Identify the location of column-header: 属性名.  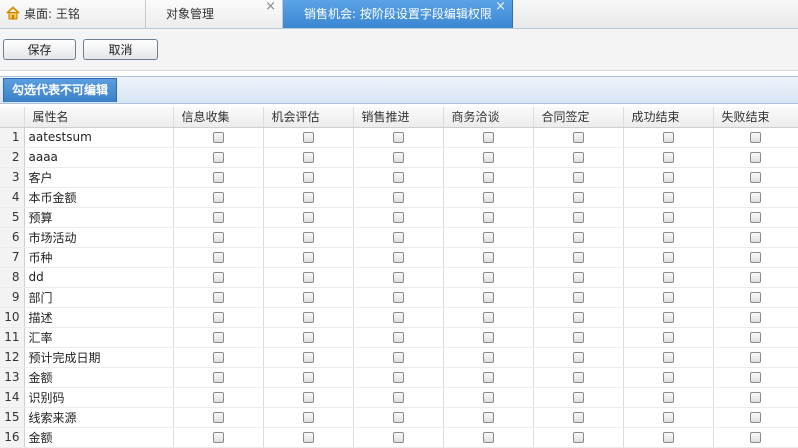
(99, 117).